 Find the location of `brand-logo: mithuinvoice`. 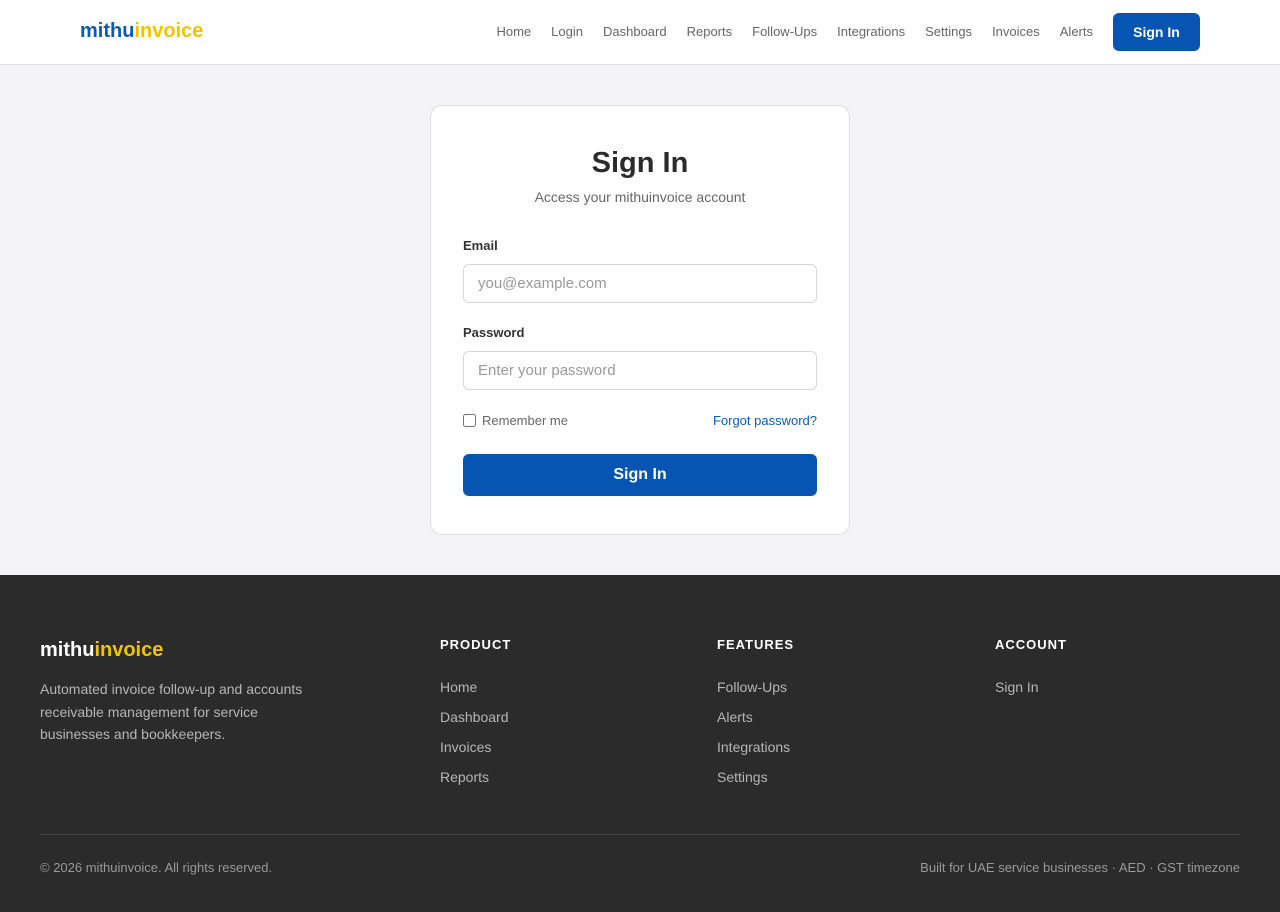

brand-logo: mithuinvoice is located at coordinates (141, 31).